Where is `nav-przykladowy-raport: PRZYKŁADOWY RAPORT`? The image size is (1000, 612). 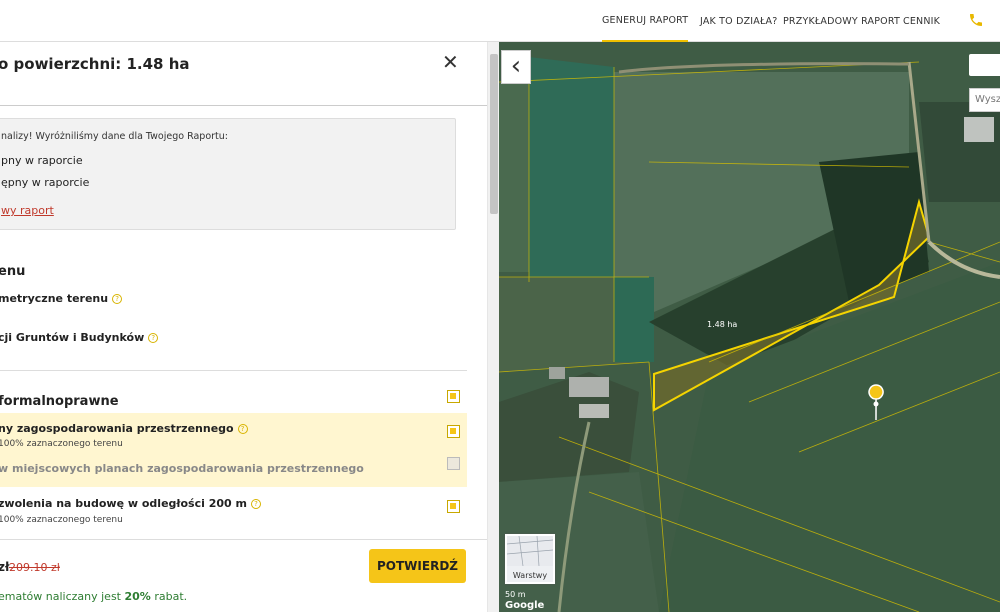
nav-przykladowy-raport: PRZYKŁADOWY RAPORT is located at coordinates (841, 21).